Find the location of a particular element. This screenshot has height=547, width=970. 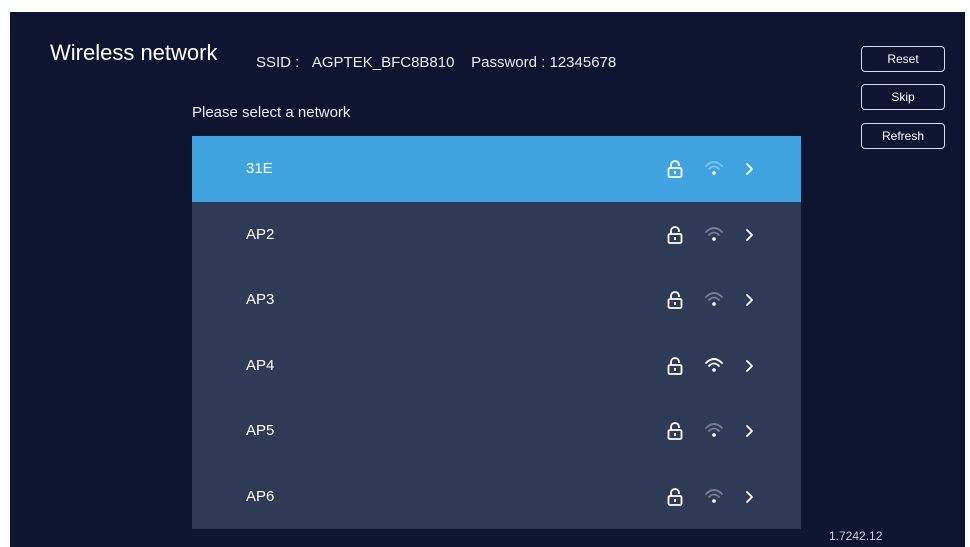

network-row: AP3 is located at coordinates (496, 300).